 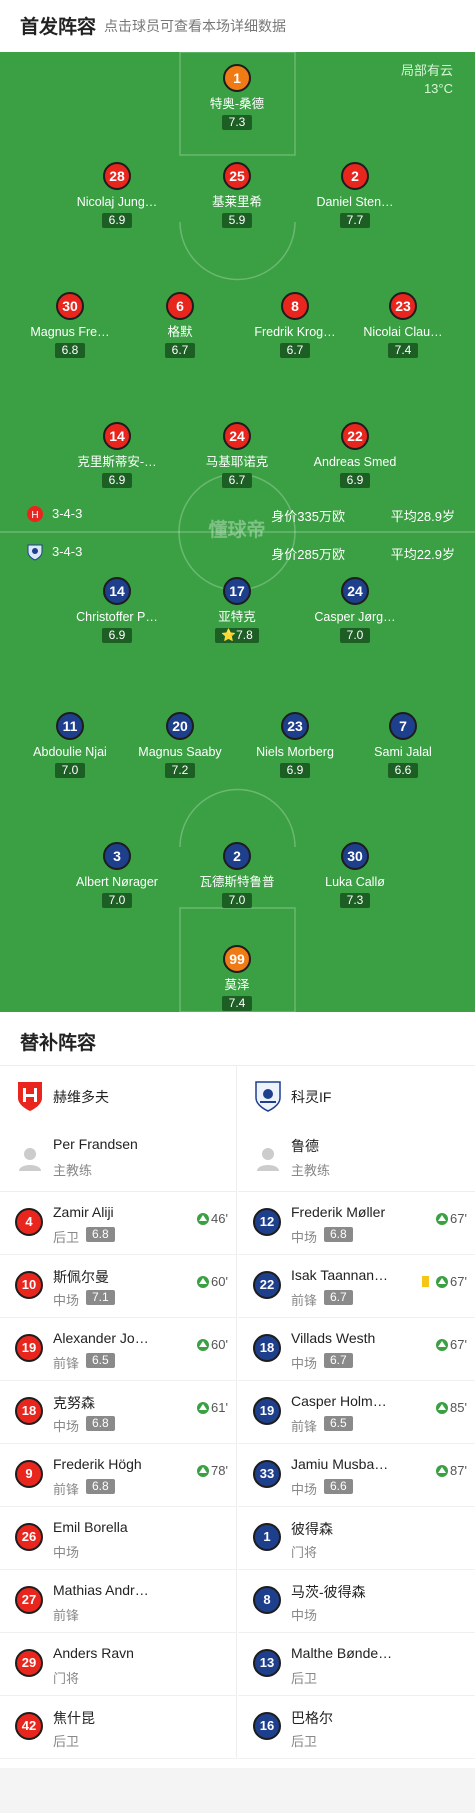 I want to click on away-team-row: 科灵IF, so click(x=356, y=1096).